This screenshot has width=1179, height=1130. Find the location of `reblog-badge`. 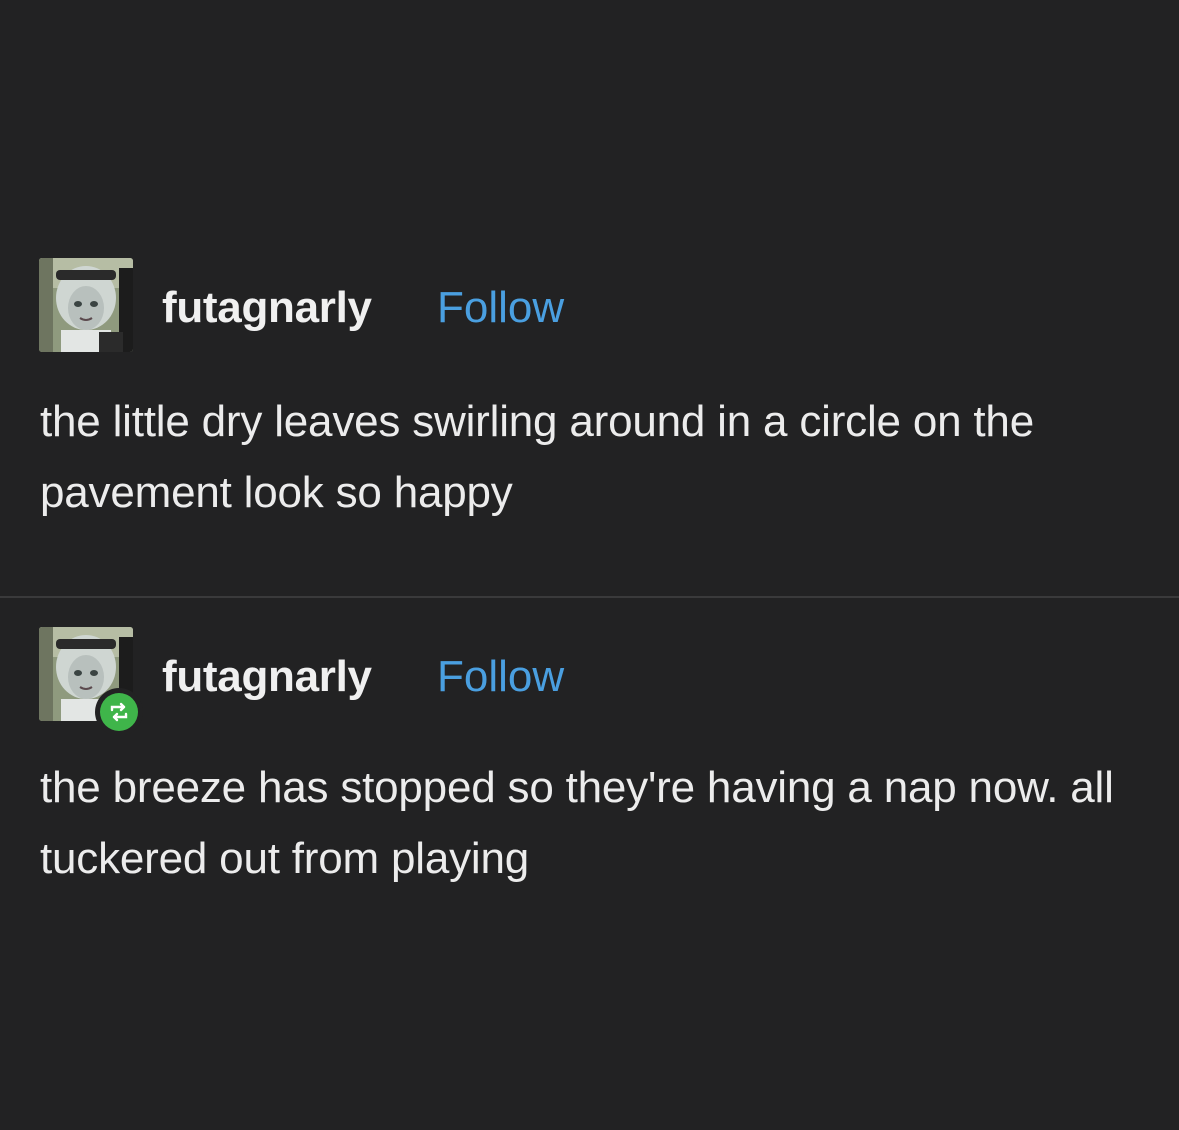

reblog-badge is located at coordinates (119, 712).